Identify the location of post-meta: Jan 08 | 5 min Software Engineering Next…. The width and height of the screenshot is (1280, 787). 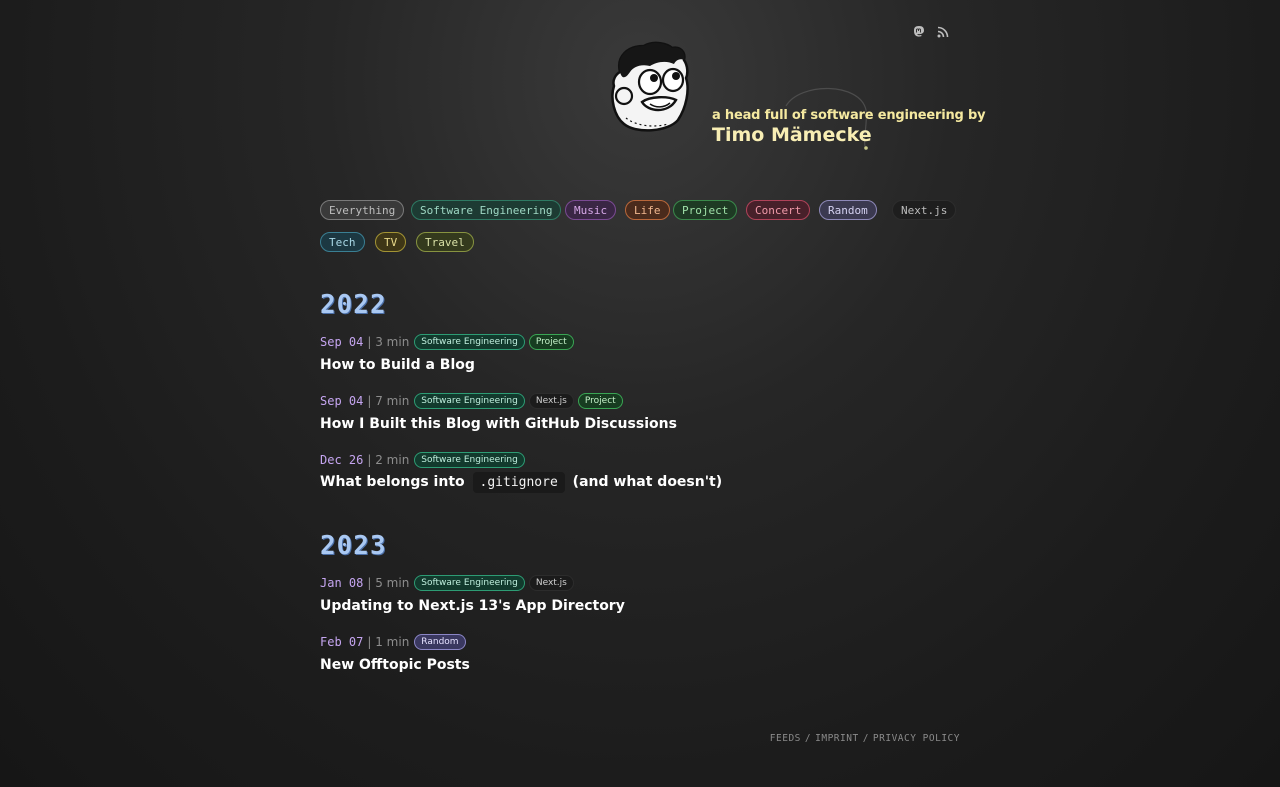
(449, 583).